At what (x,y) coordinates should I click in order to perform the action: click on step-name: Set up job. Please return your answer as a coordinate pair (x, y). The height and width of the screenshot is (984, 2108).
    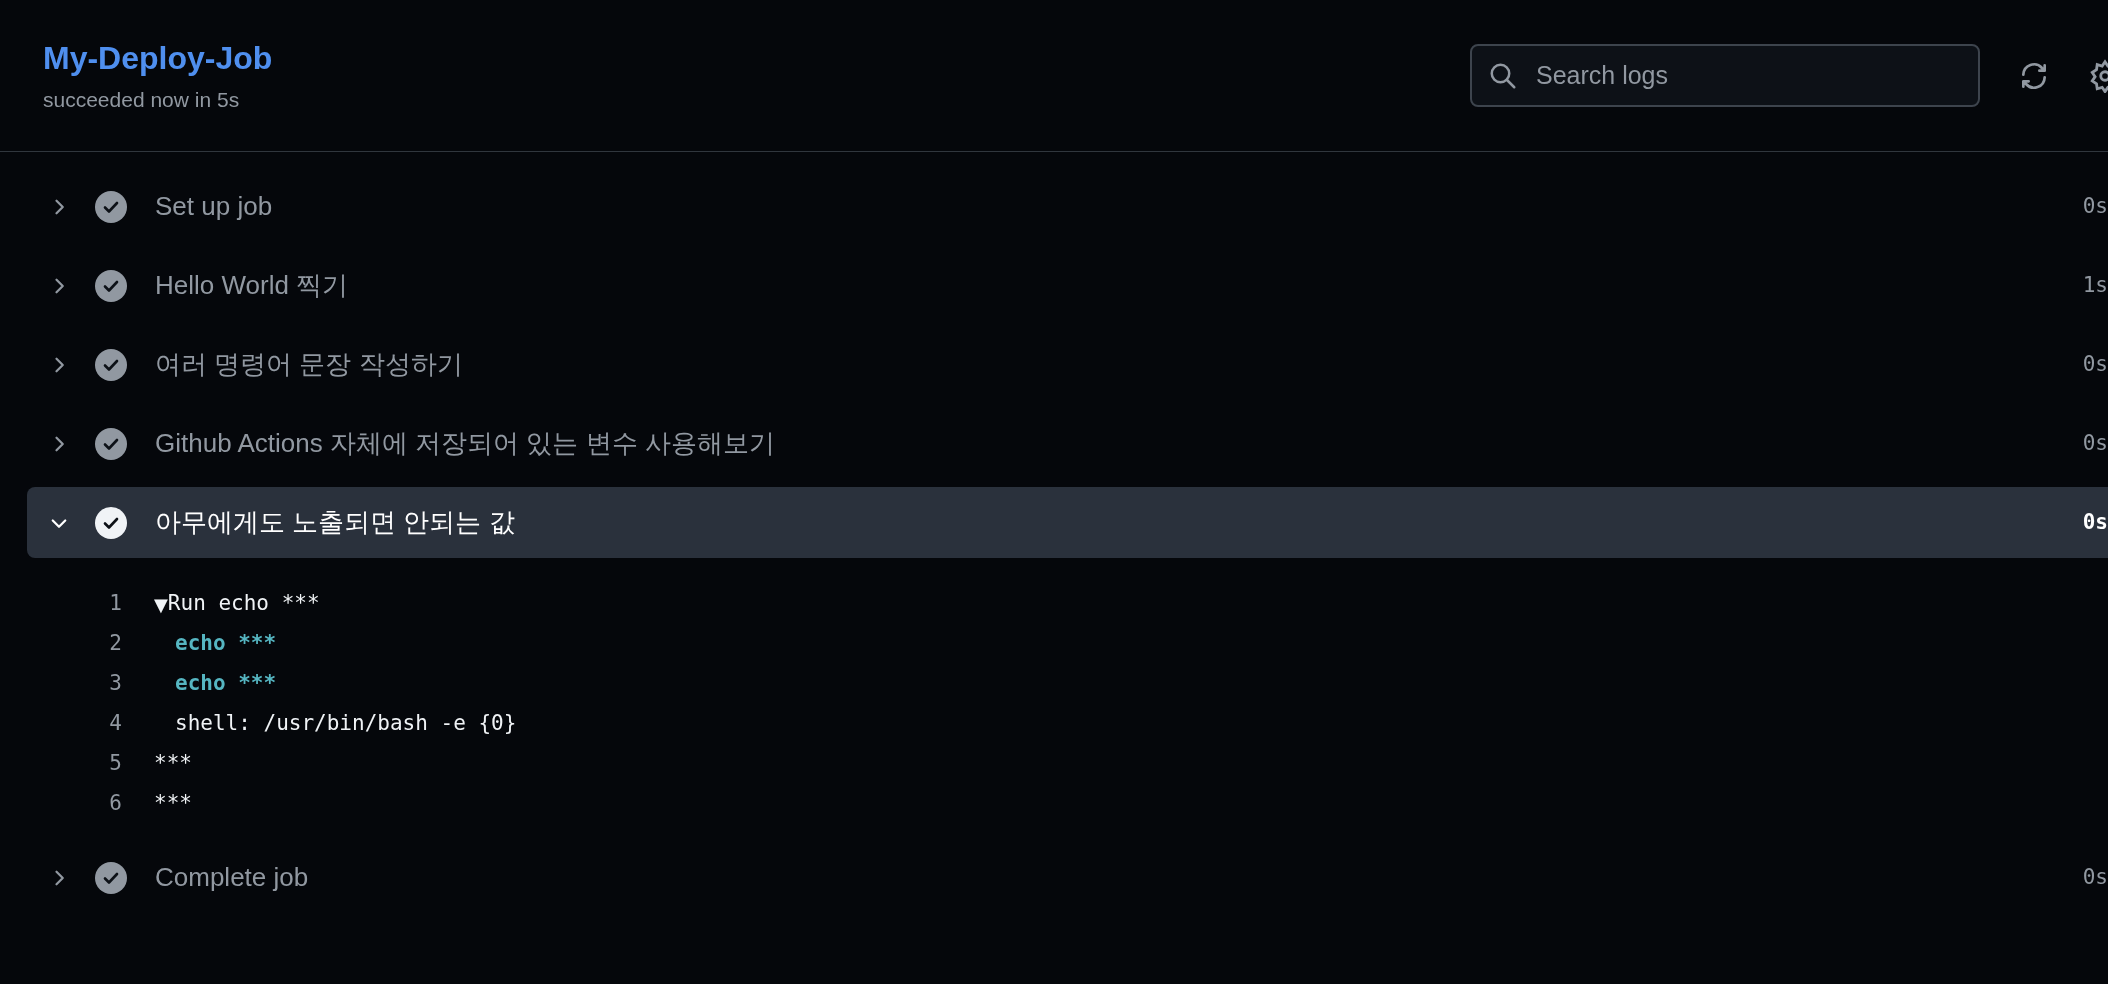
    Looking at the image, I should click on (214, 206).